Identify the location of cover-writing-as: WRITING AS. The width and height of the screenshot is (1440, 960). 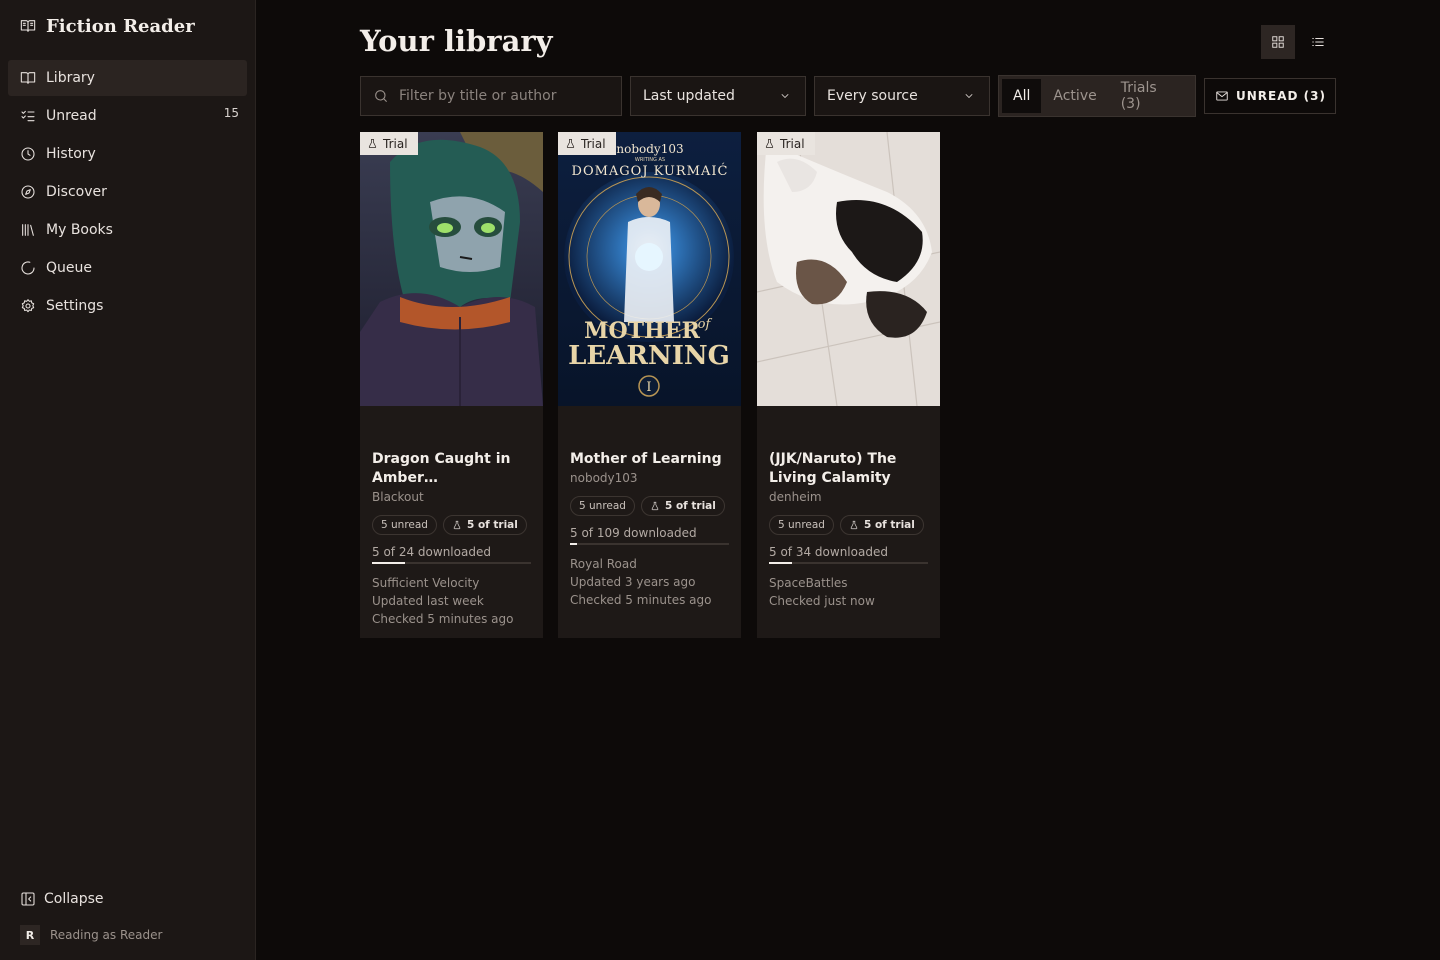
(650, 160).